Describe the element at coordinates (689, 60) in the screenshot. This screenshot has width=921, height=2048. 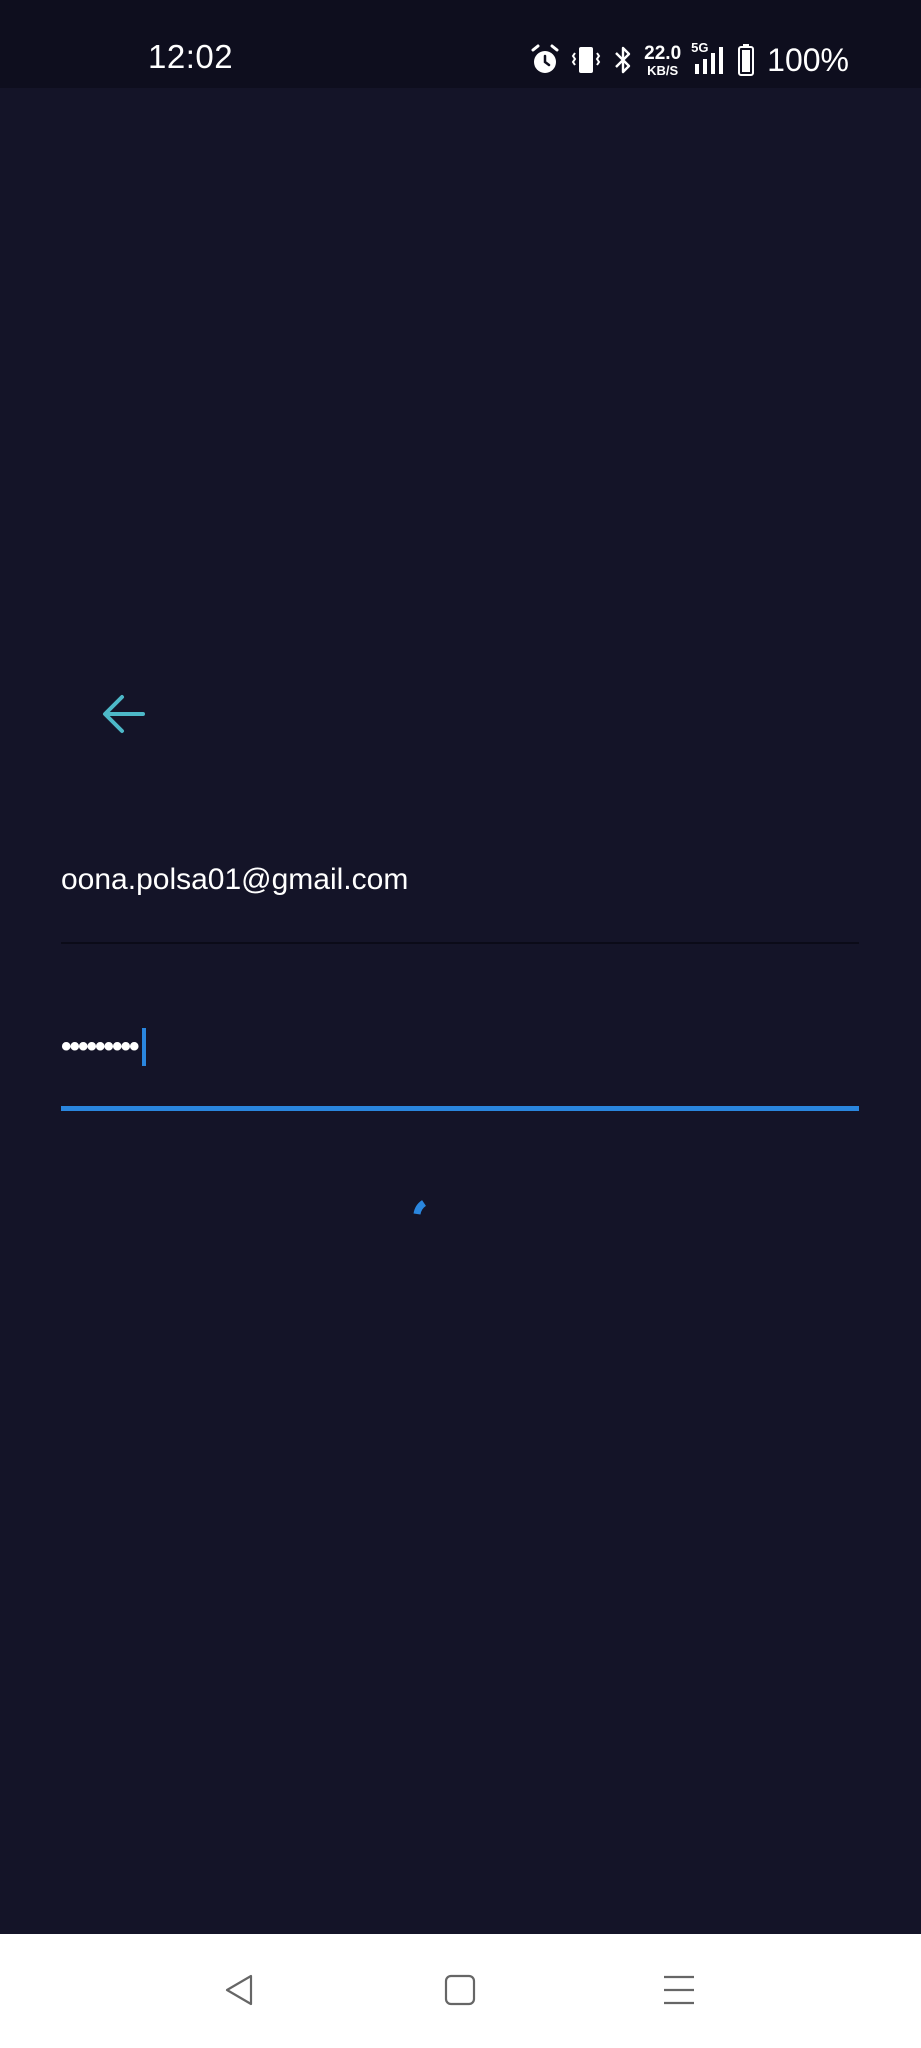
I see `status-icons: 22.0 KB/S 5G 100%` at that location.